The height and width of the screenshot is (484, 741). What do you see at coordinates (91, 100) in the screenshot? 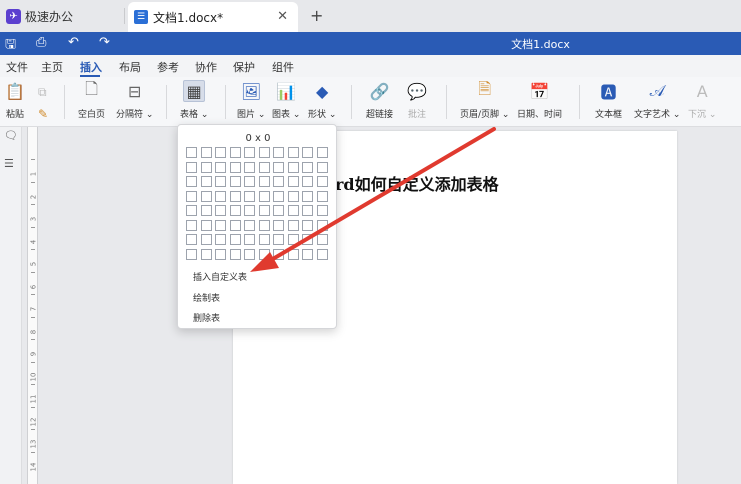
I see `blank-page-button: 🗋 空白页` at bounding box center [91, 100].